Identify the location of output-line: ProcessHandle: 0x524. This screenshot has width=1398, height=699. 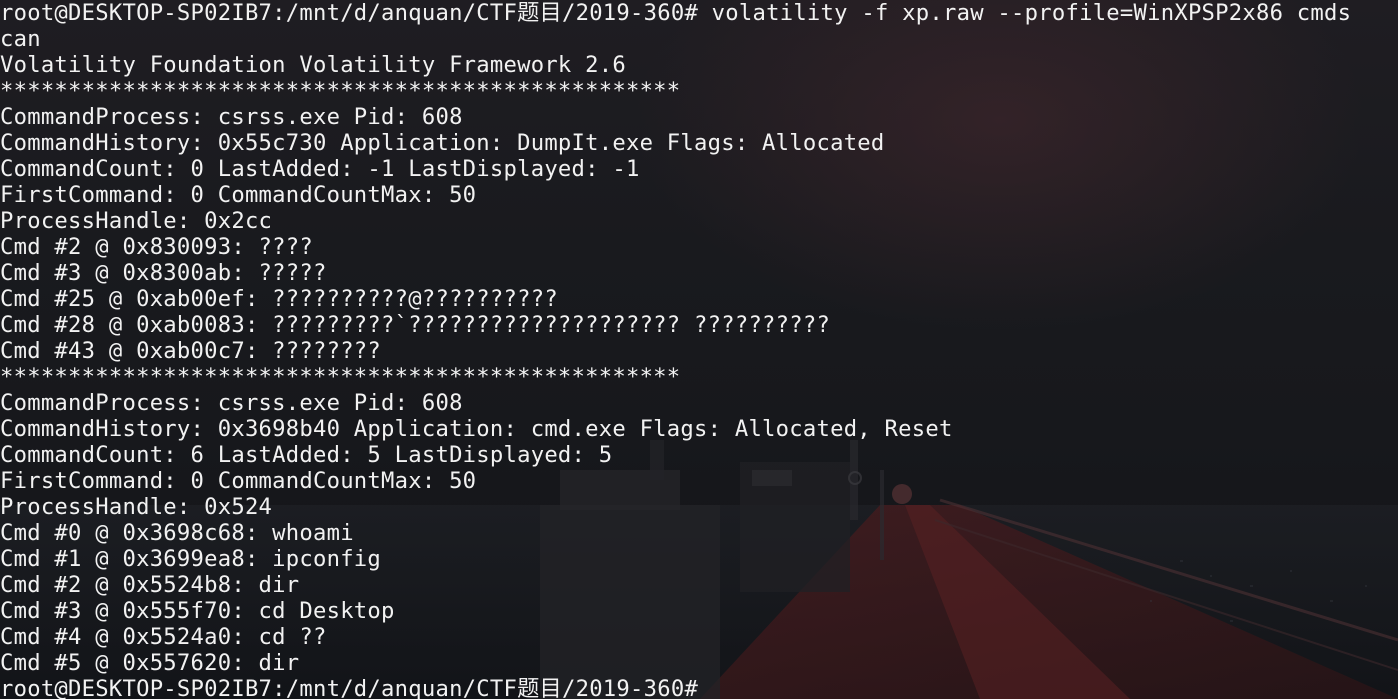
(136, 507).